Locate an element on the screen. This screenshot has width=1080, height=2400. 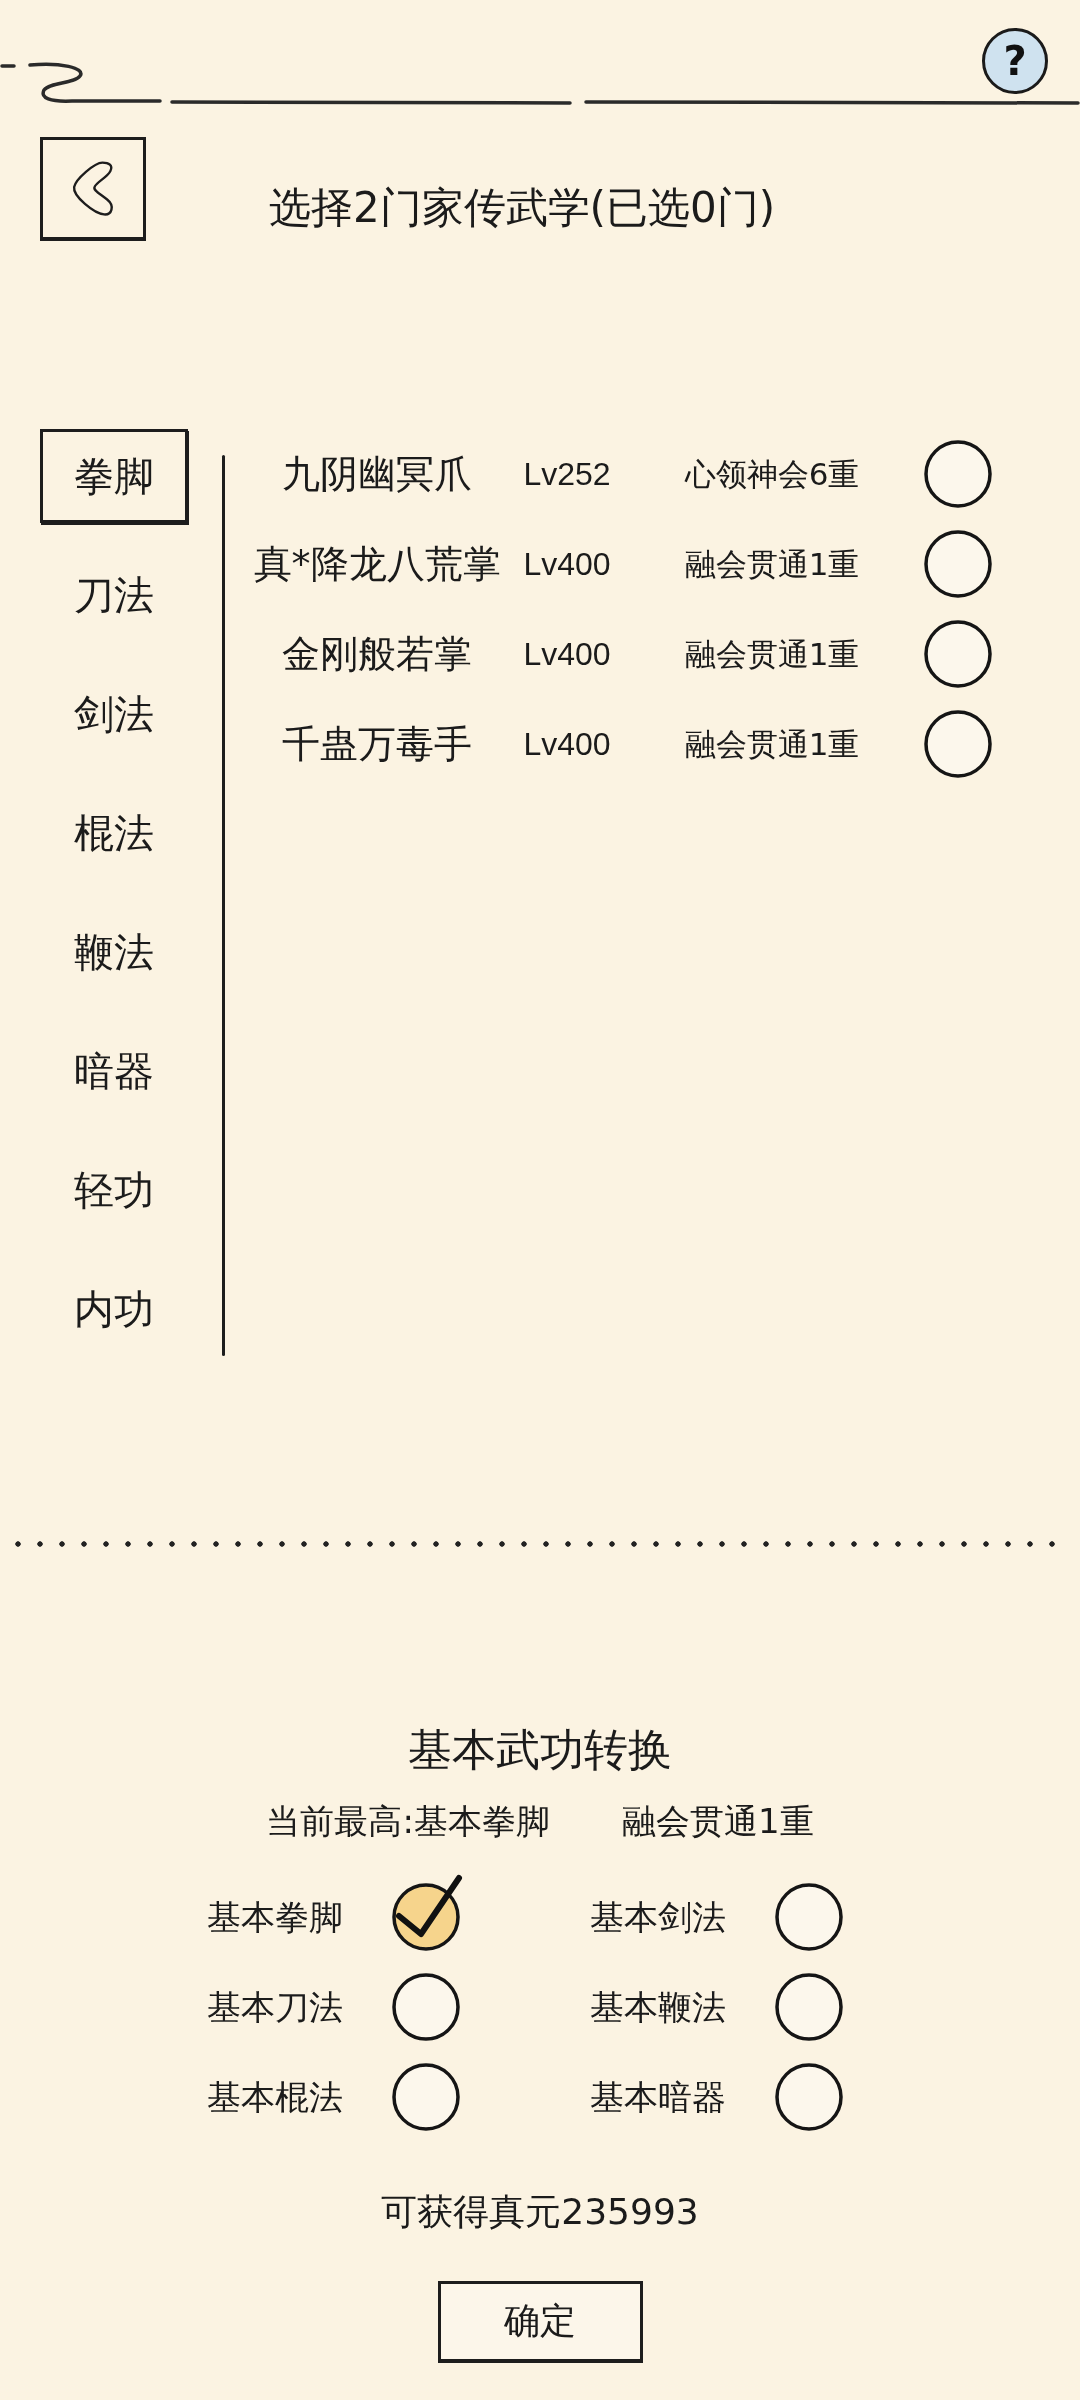
option-label: 基本剑法 is located at coordinates (658, 1917).